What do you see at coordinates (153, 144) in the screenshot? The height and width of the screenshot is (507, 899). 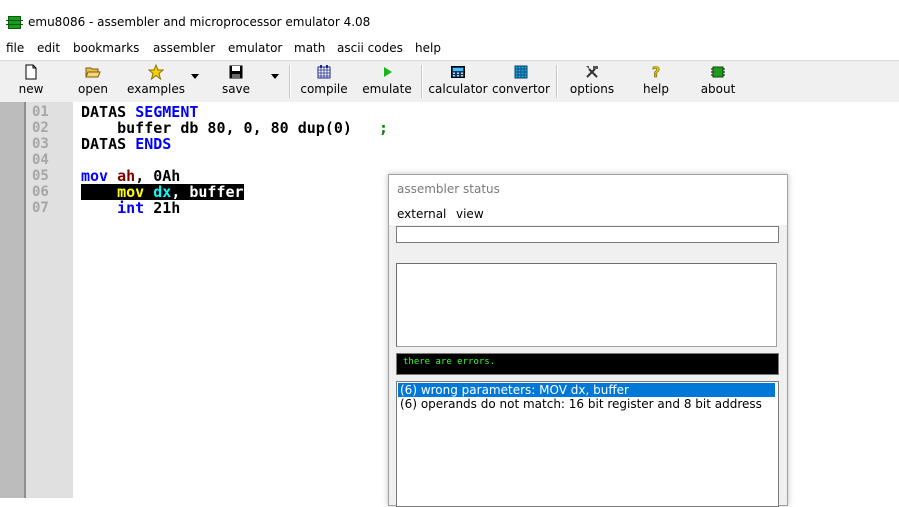 I see `code-token: ENDS` at bounding box center [153, 144].